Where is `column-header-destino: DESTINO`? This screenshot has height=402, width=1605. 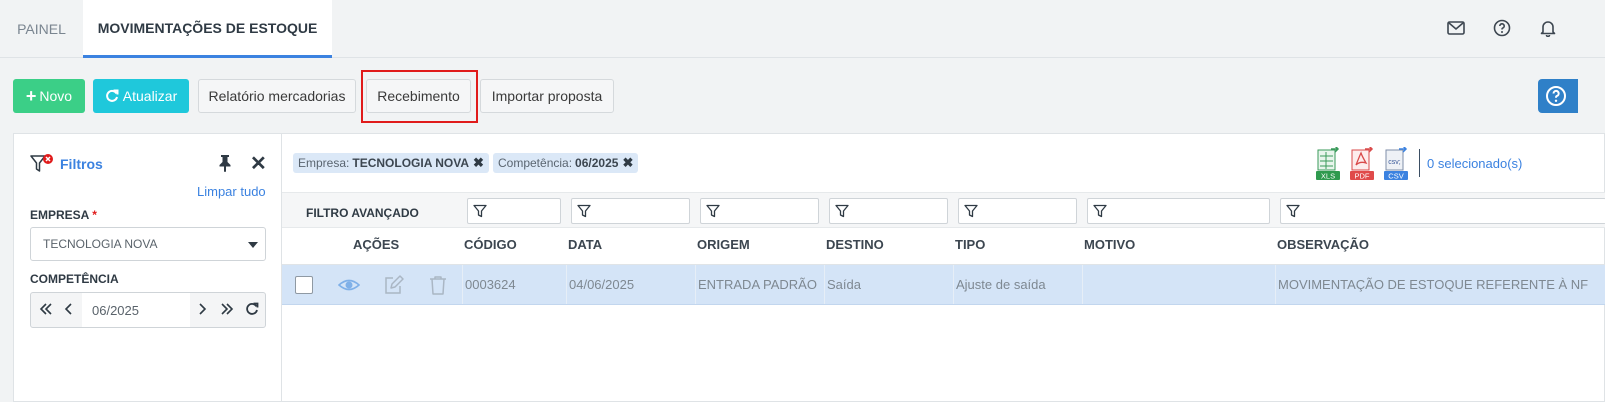
column-header-destino: DESTINO is located at coordinates (855, 244).